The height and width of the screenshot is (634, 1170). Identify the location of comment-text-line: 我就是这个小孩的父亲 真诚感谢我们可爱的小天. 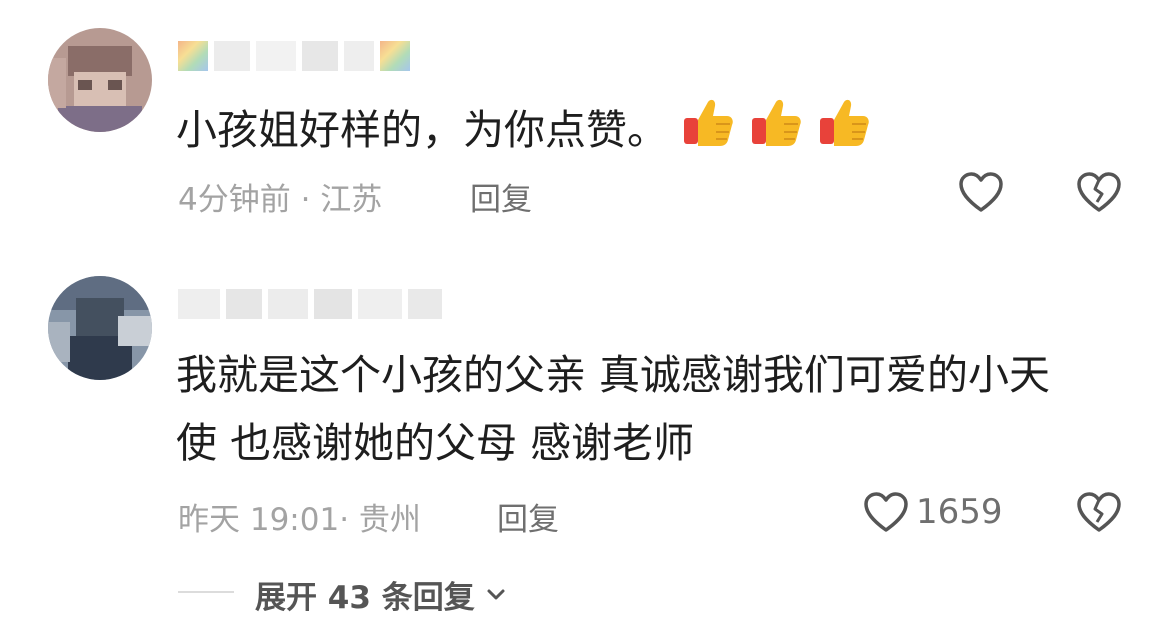
(613, 375).